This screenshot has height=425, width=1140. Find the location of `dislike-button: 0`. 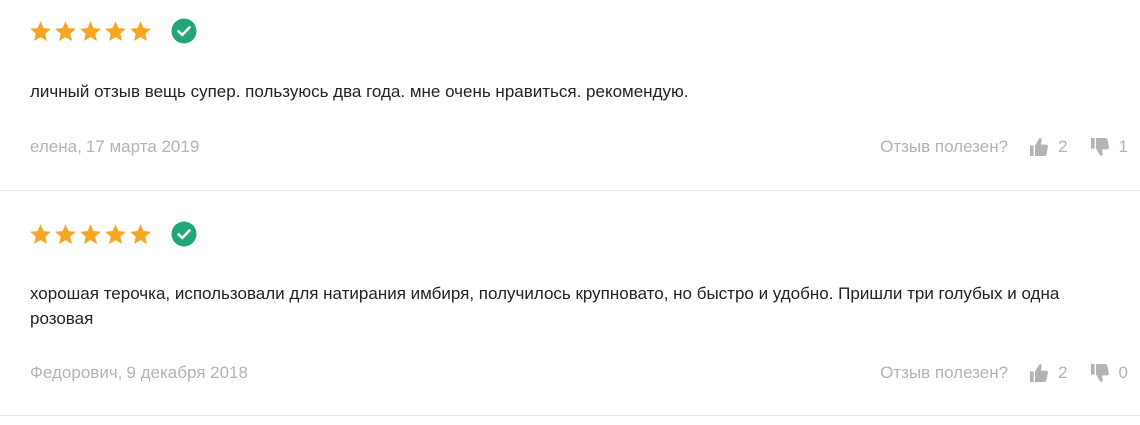

dislike-button: 0 is located at coordinates (1109, 373).